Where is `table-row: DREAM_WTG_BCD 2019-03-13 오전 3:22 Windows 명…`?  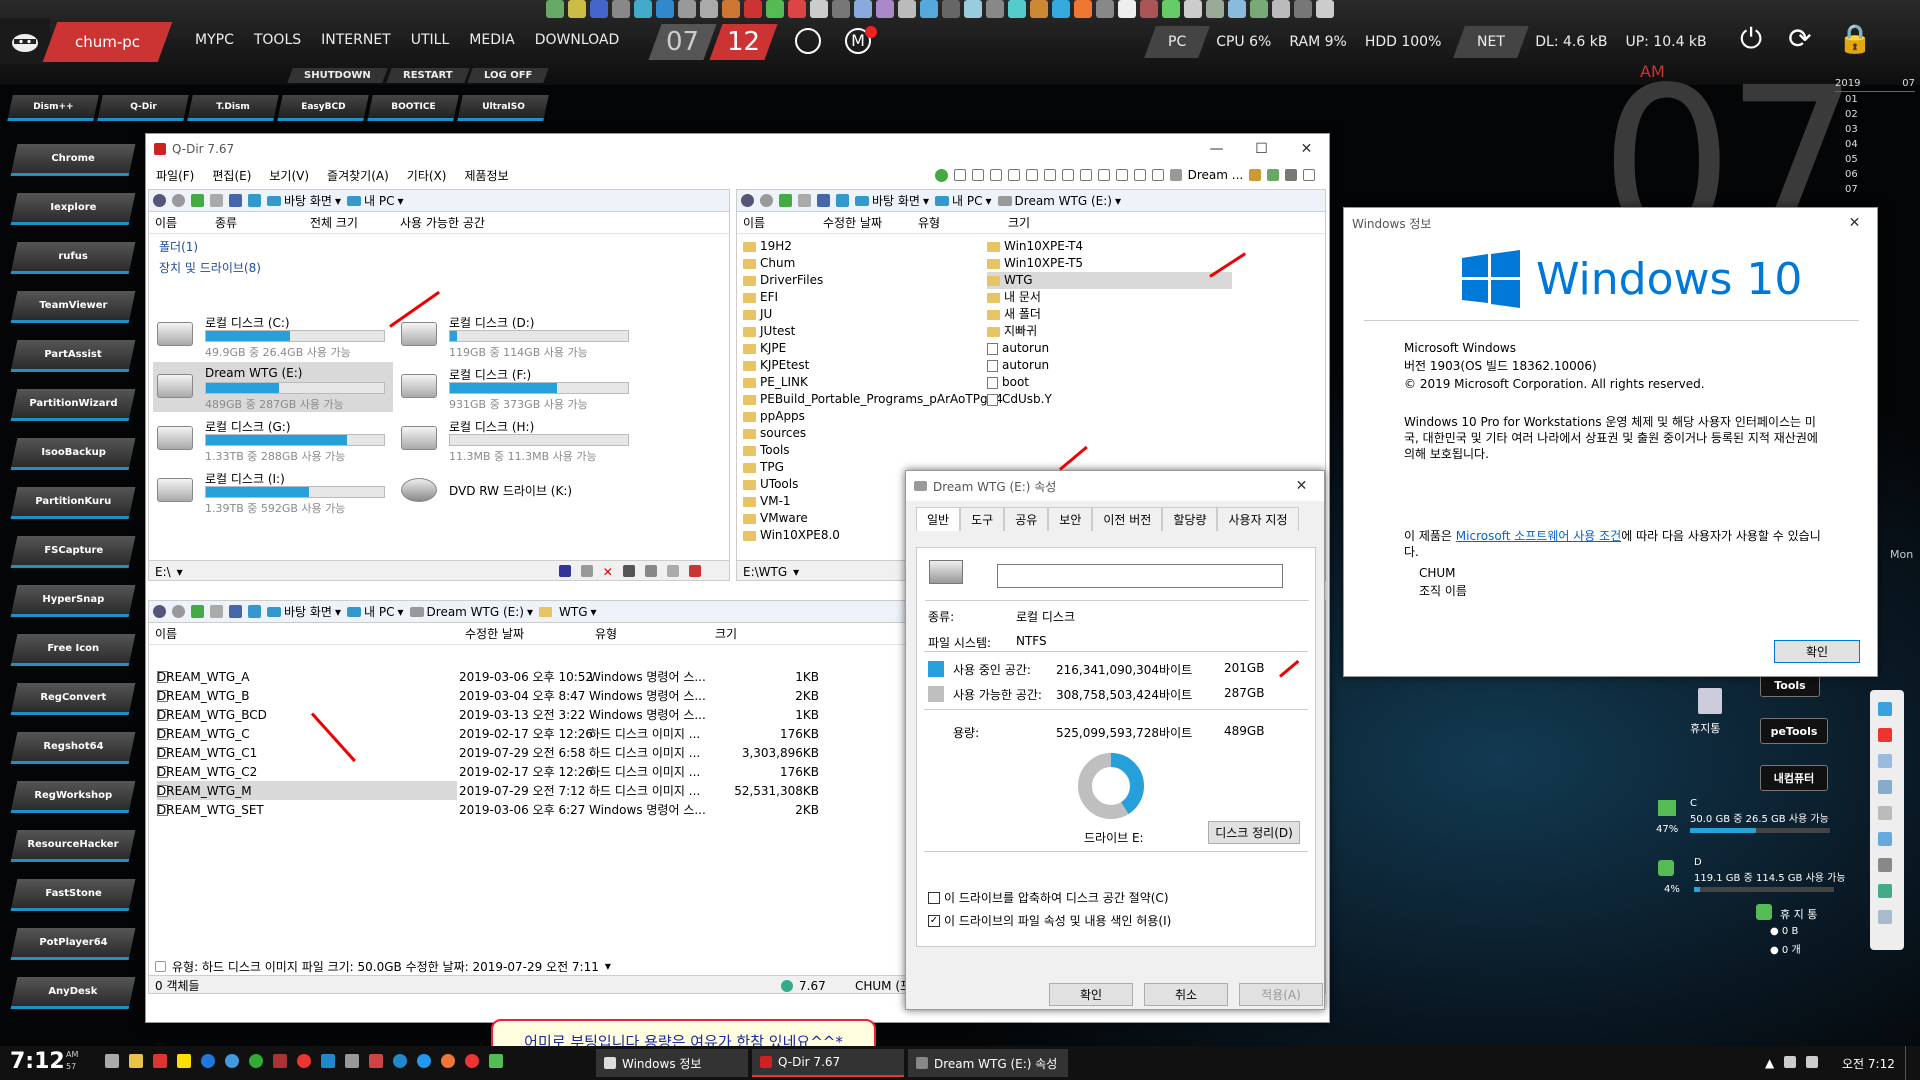
table-row: DREAM_WTG_BCD 2019-03-13 오전 3:22 Windows 명… is located at coordinates (507, 714).